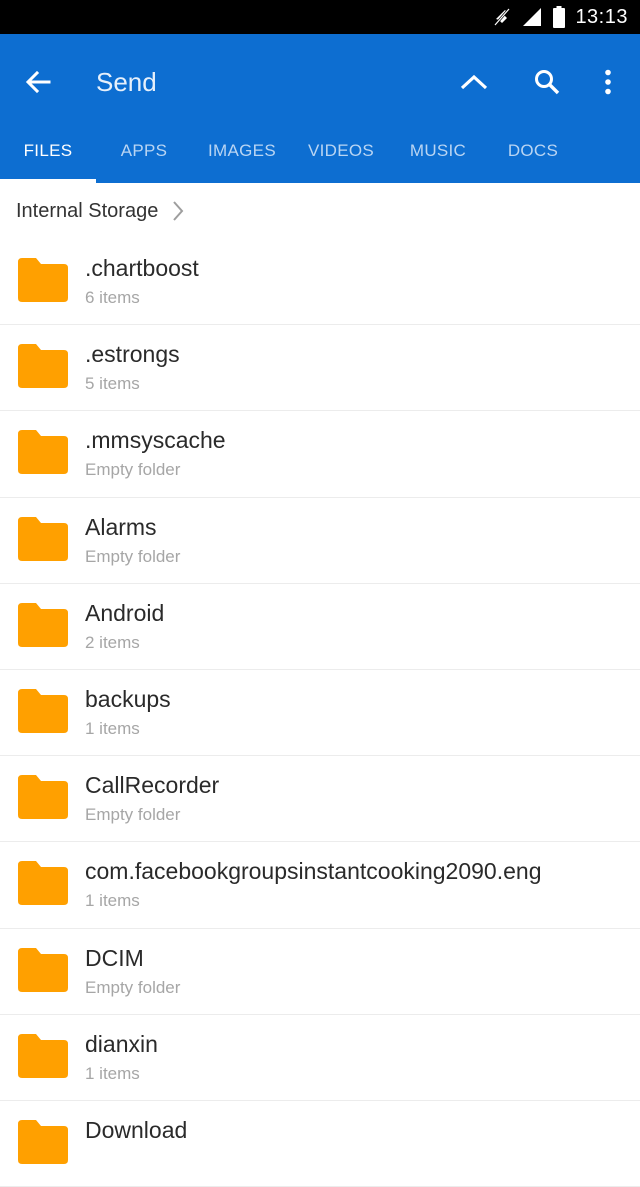 The image size is (640, 1187). I want to click on battery-icon, so click(559, 17).